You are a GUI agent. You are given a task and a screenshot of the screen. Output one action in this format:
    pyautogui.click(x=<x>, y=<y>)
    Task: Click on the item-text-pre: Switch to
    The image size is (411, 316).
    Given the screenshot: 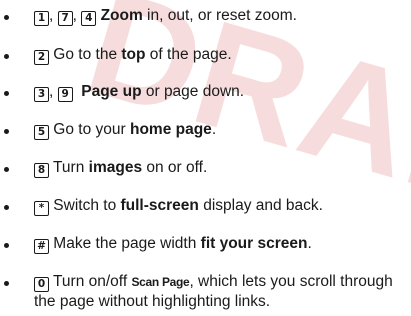 What is the action you would take?
    pyautogui.click(x=85, y=205)
    